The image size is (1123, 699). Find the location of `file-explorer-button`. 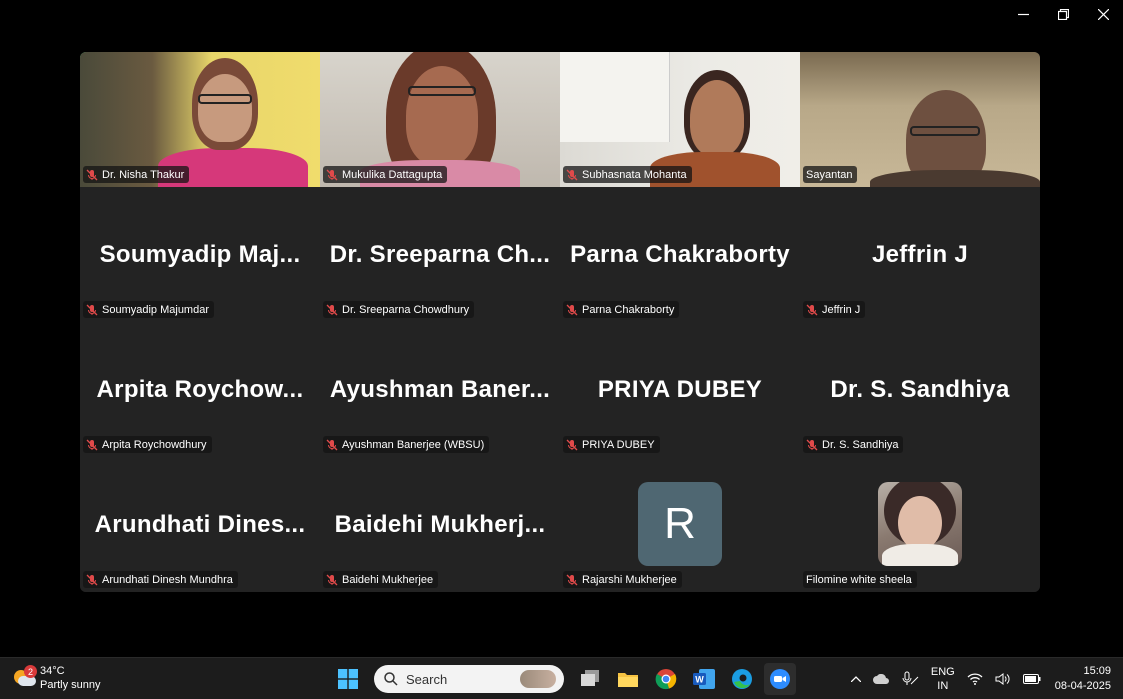

file-explorer-button is located at coordinates (628, 679).